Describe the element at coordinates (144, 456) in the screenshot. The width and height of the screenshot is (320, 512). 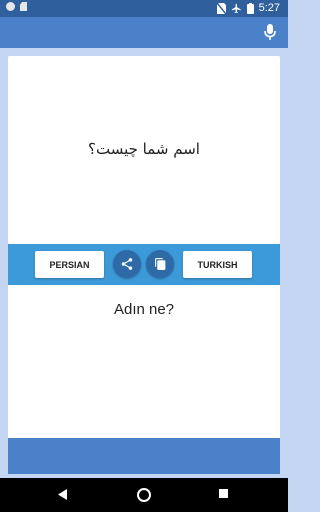
I see `footer-bar` at that location.